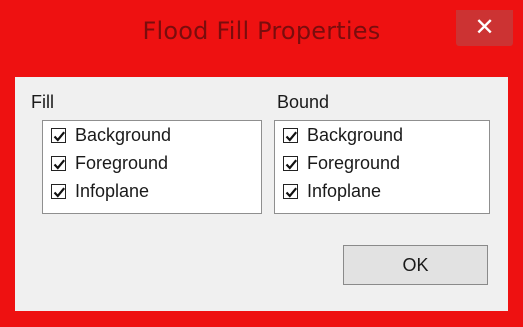 The height and width of the screenshot is (327, 523). Describe the element at coordinates (122, 162) in the screenshot. I see `fill-foreground-label: Foreground` at that location.